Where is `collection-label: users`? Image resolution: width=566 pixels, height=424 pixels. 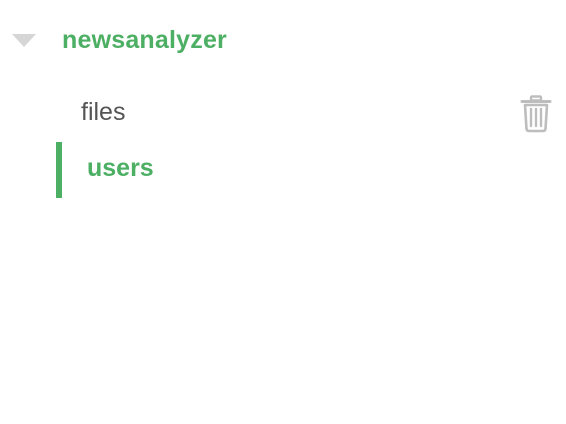
collection-label: users is located at coordinates (120, 168).